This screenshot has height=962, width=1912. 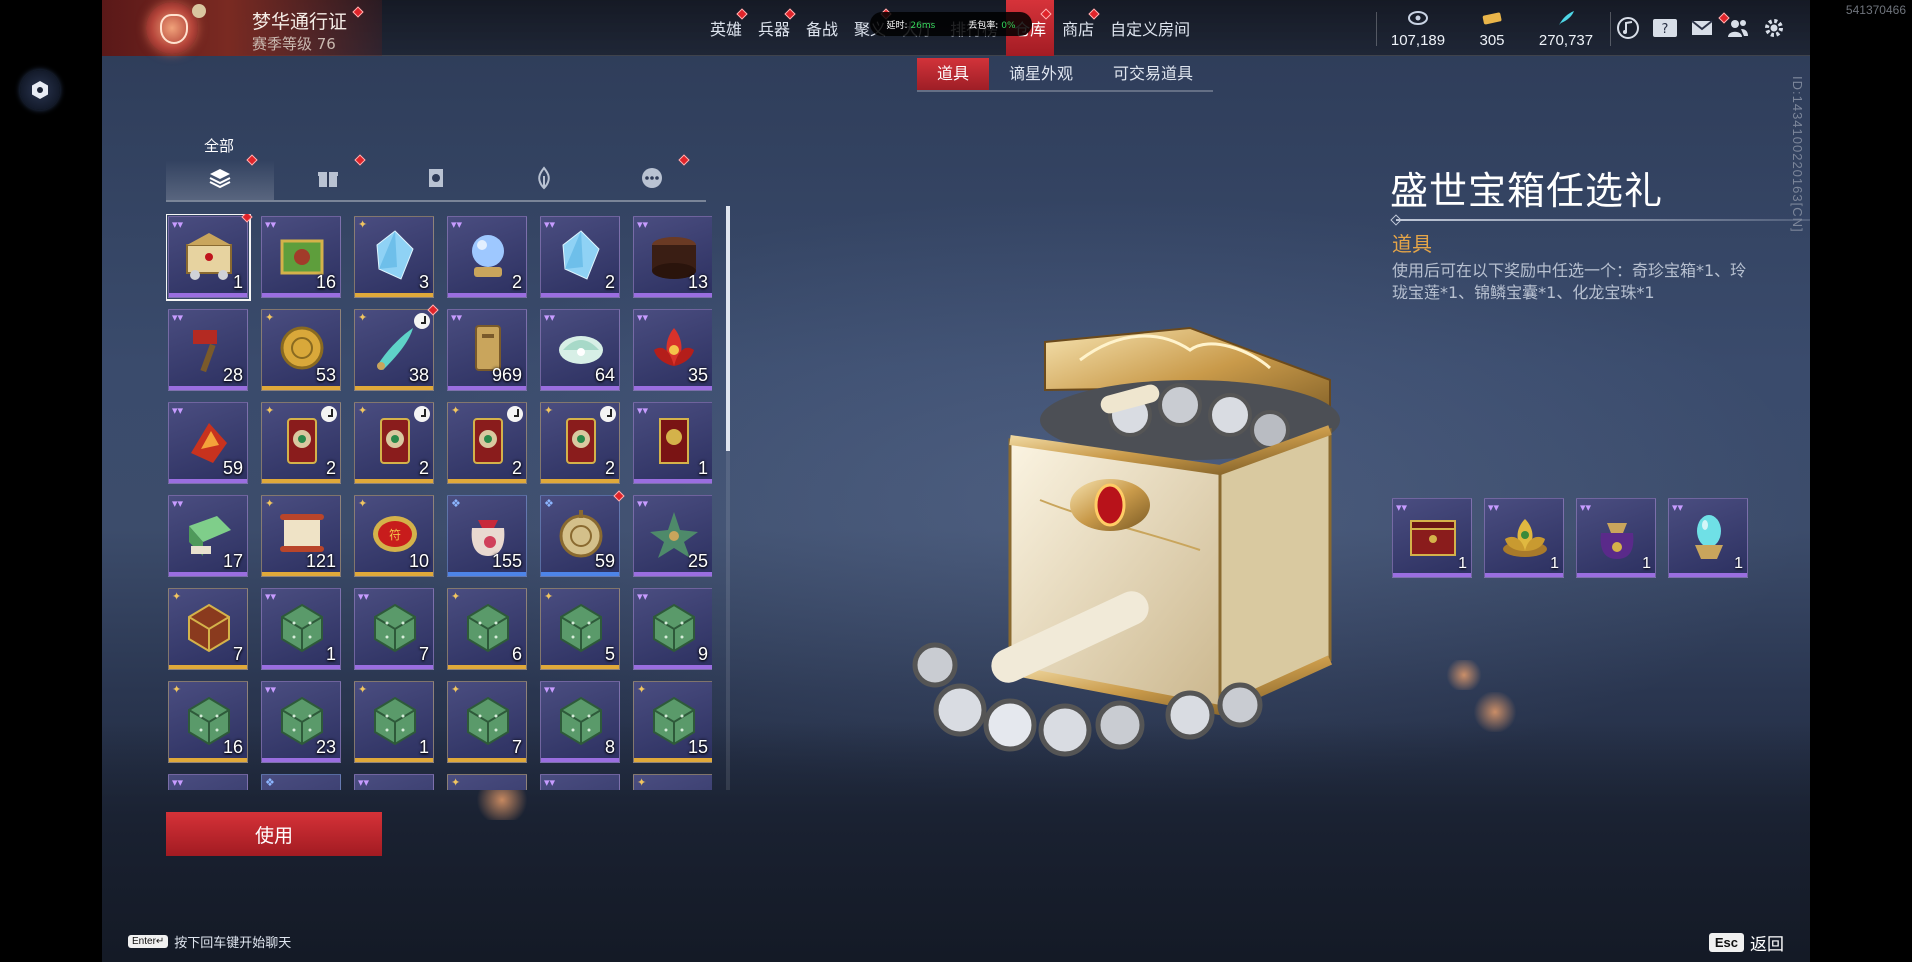 What do you see at coordinates (672, 350) in the screenshot?
I see `inventory-slot: ▾▾ 35` at bounding box center [672, 350].